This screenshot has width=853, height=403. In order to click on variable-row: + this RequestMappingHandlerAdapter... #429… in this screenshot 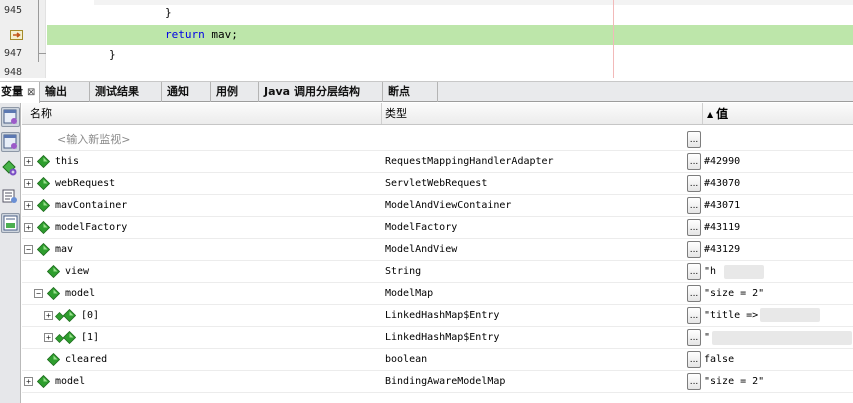, I will do `click(437, 162)`.